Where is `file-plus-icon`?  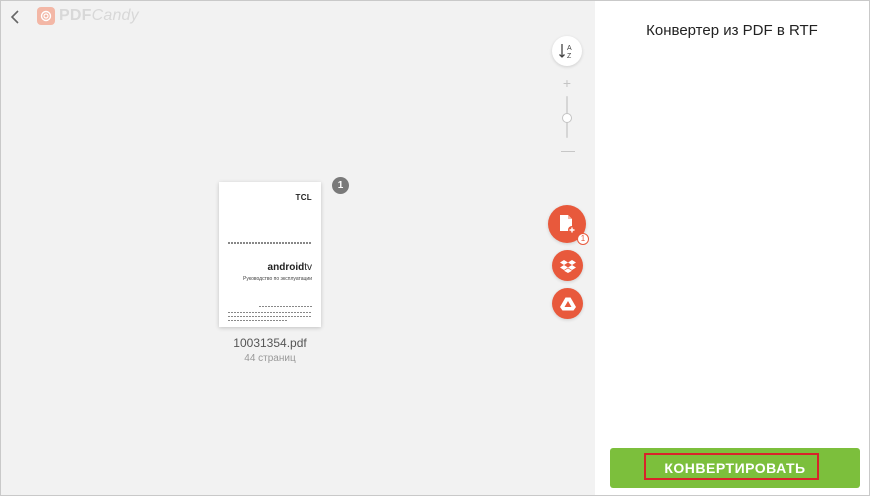 file-plus-icon is located at coordinates (568, 224).